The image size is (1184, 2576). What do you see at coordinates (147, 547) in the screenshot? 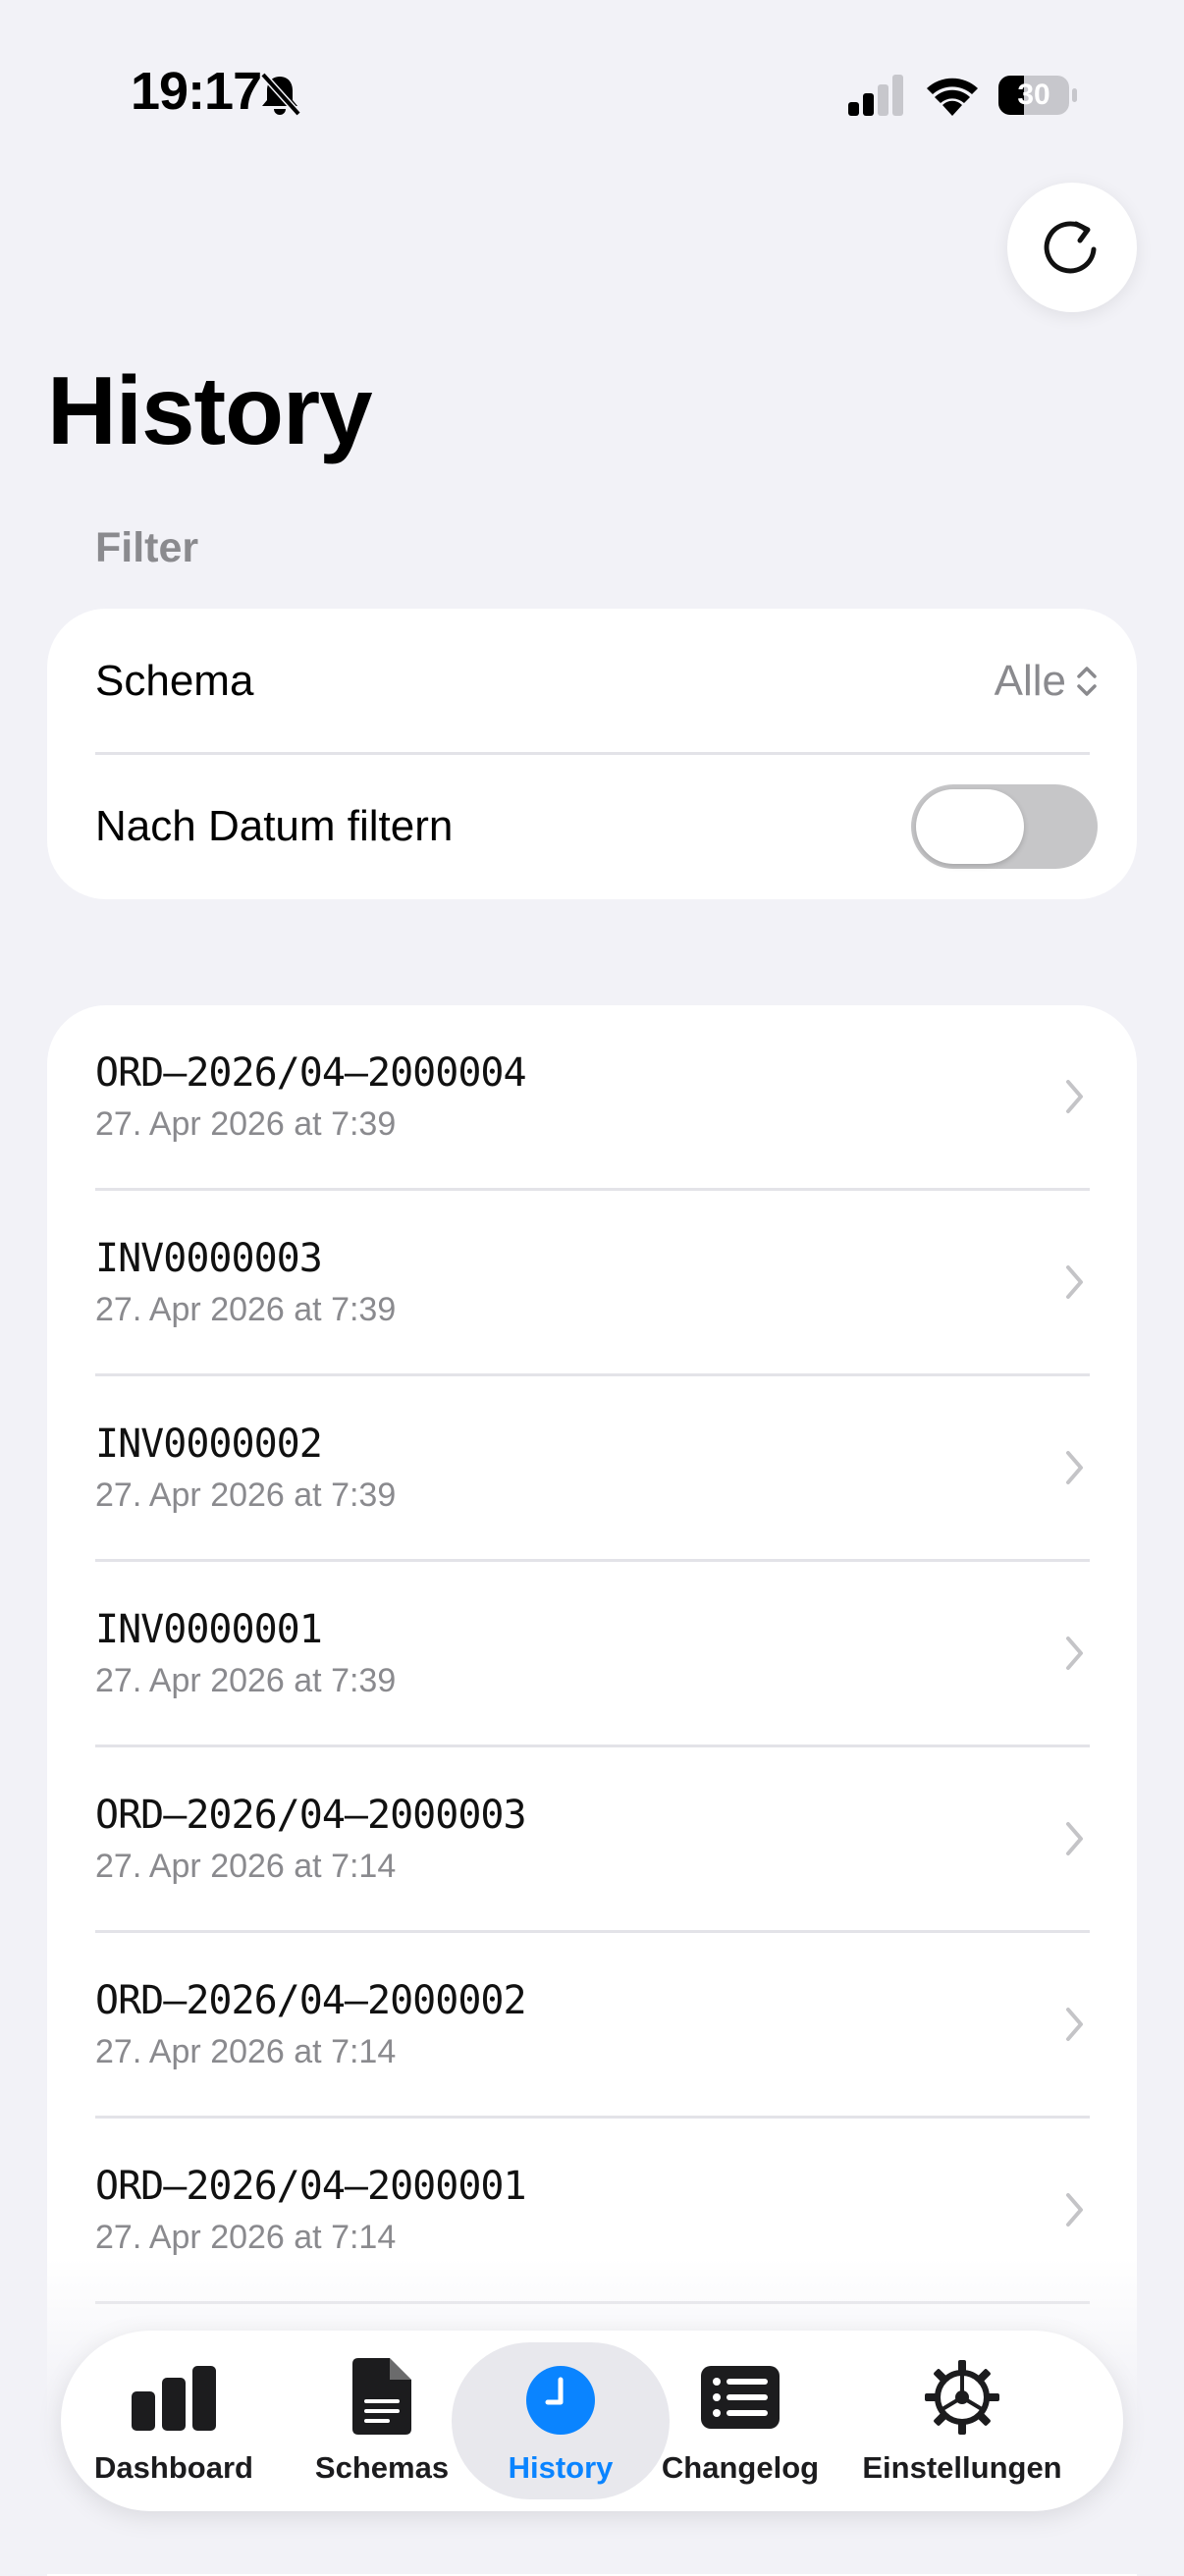
I see `filter-section-header: Filter` at bounding box center [147, 547].